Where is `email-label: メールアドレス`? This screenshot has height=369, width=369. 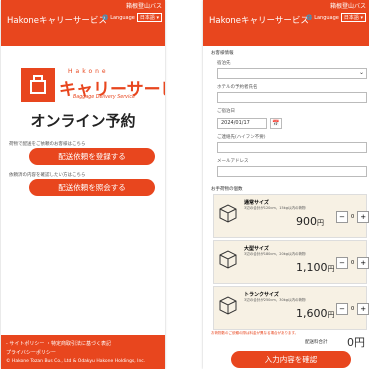 email-label: メールアドレス is located at coordinates (233, 161).